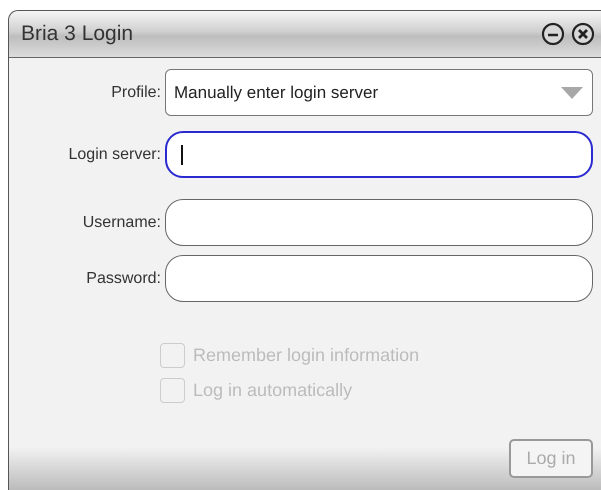 The height and width of the screenshot is (490, 601). What do you see at coordinates (77, 34) in the screenshot?
I see `window-title: Bria 3 Login` at bounding box center [77, 34].